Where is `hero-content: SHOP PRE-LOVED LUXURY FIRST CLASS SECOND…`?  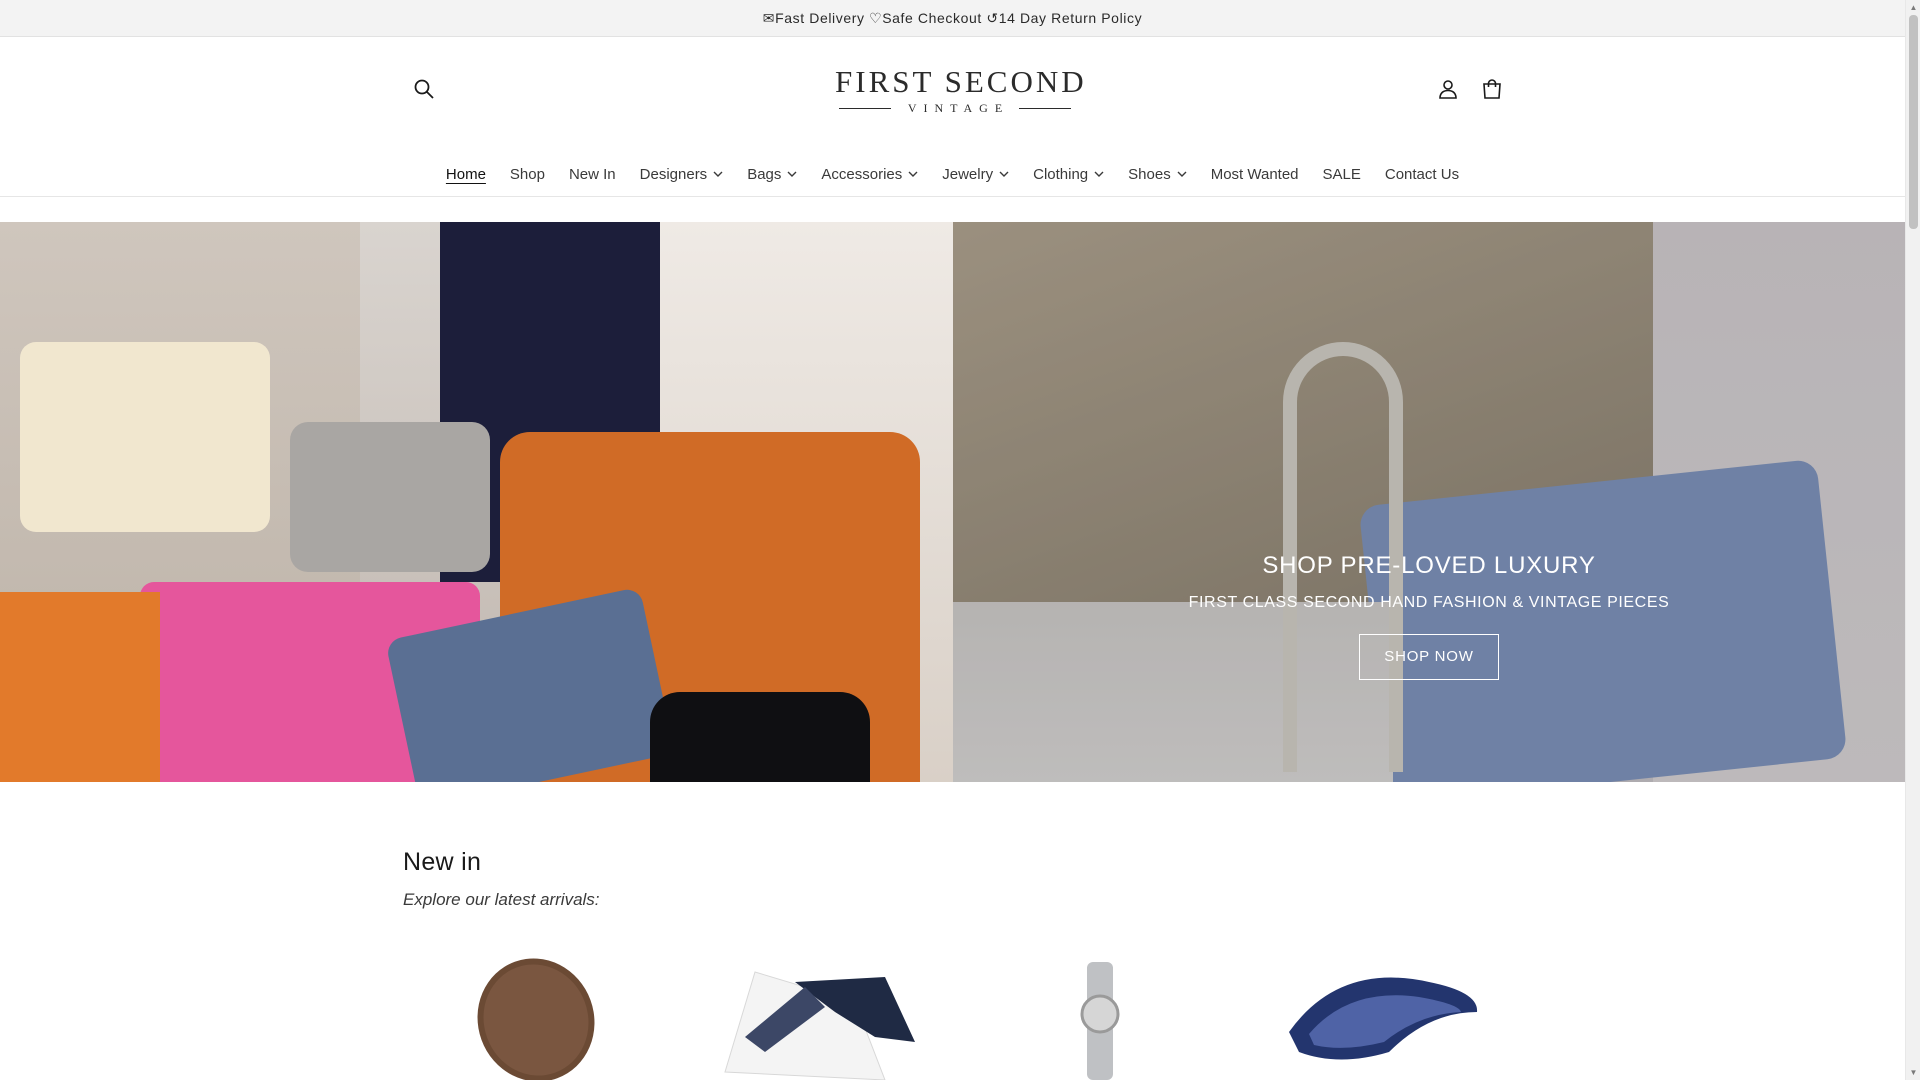 hero-content: SHOP PRE-LOVED LUXURY FIRST CLASS SECOND… is located at coordinates (1429, 616).